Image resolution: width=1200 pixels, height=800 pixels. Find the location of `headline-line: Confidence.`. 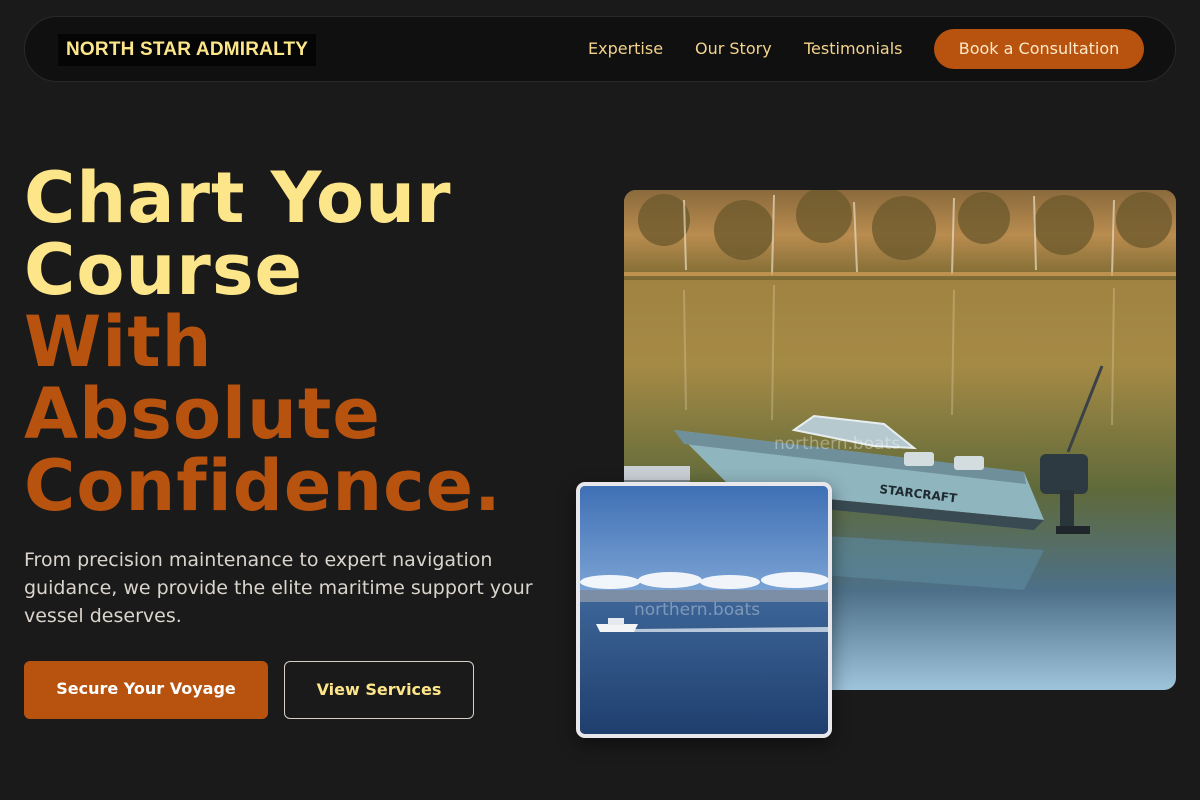

headline-line: Confidence. is located at coordinates (263, 486).